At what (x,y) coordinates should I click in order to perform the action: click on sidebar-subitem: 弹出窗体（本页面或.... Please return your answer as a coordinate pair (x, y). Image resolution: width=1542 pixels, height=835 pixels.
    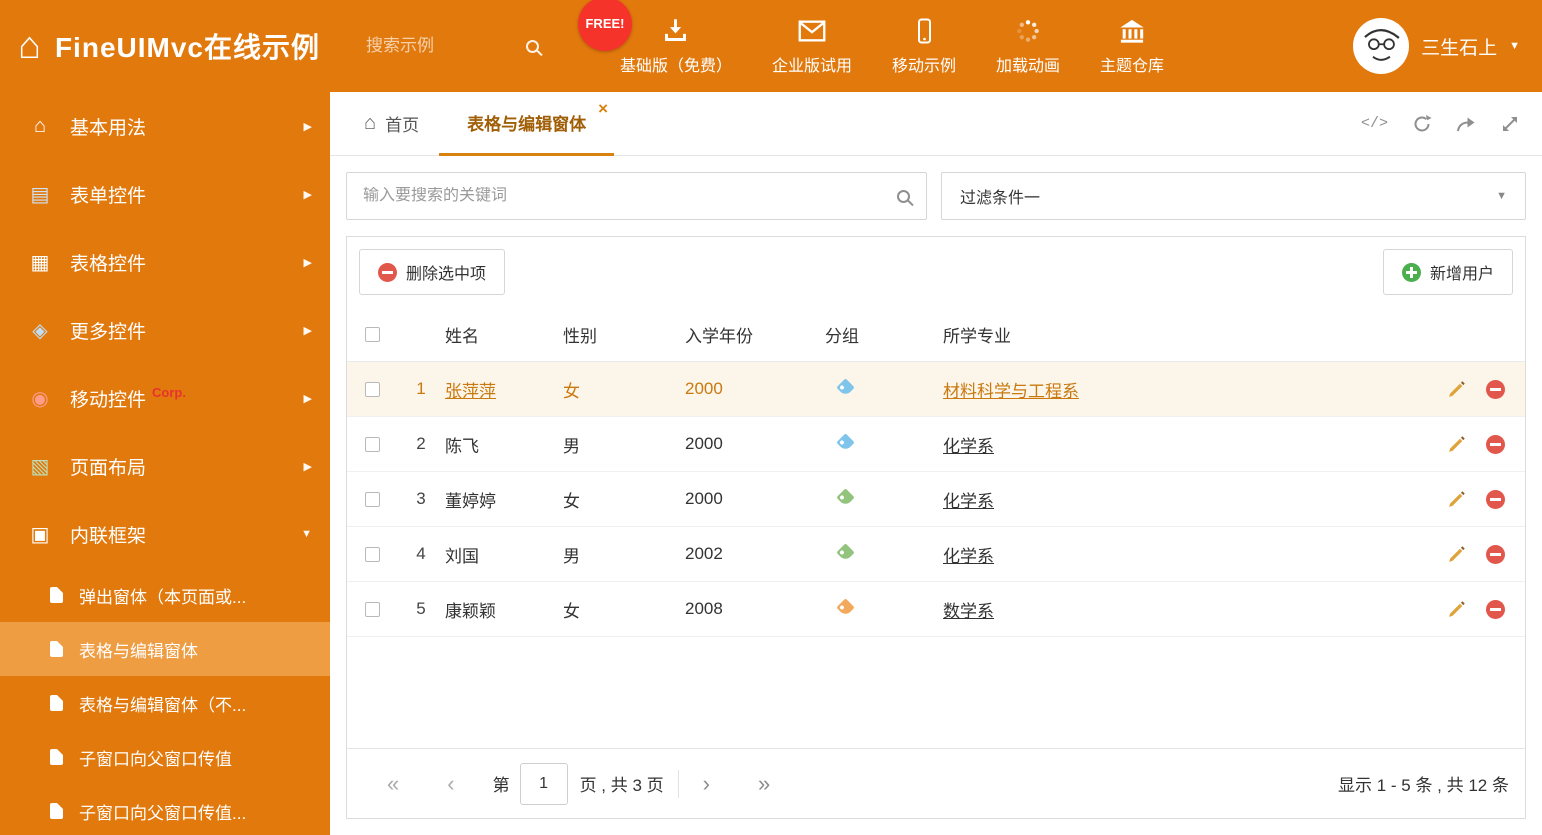
    Looking at the image, I should click on (165, 595).